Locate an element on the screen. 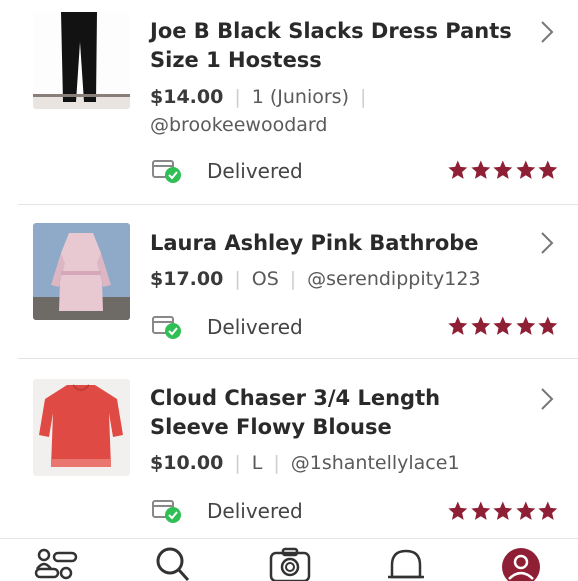  price: $17.00 is located at coordinates (187, 279).